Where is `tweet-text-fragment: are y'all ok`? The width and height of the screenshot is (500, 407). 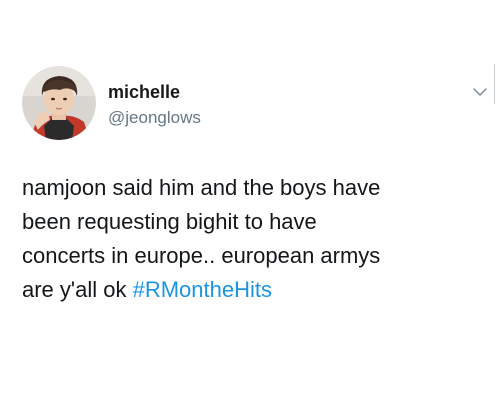
tweet-text-fragment: are y'all ok is located at coordinates (77, 289).